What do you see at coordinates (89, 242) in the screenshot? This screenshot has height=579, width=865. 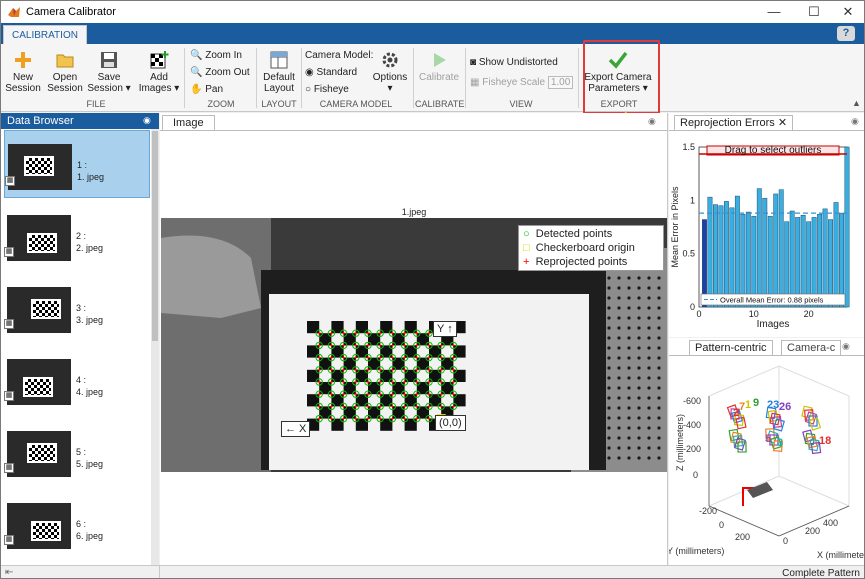 I see `data-browser-item-label: 2 : 2. jpeg` at bounding box center [89, 242].